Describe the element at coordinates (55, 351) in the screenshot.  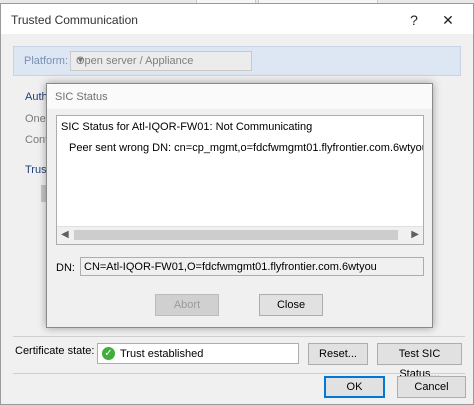
I see `certificate-state-label: Certificate state:` at that location.